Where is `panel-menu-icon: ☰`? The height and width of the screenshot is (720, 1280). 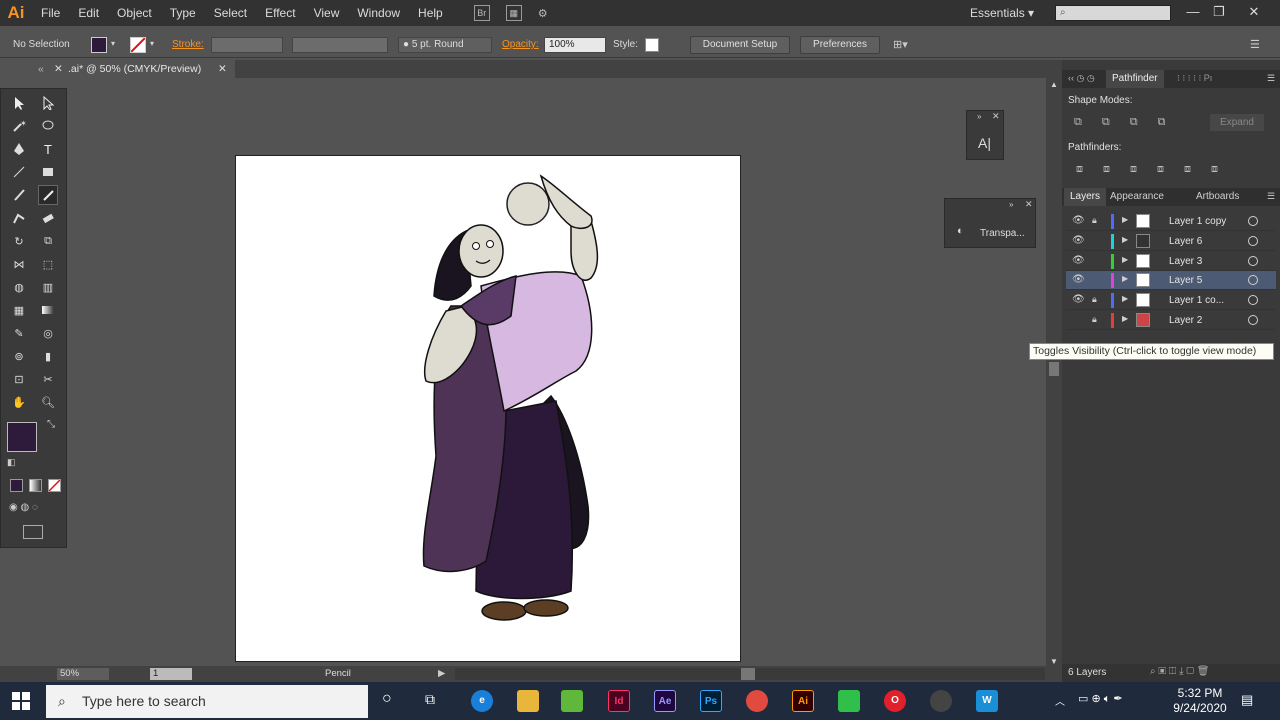
panel-menu-icon: ☰ is located at coordinates (1255, 44).